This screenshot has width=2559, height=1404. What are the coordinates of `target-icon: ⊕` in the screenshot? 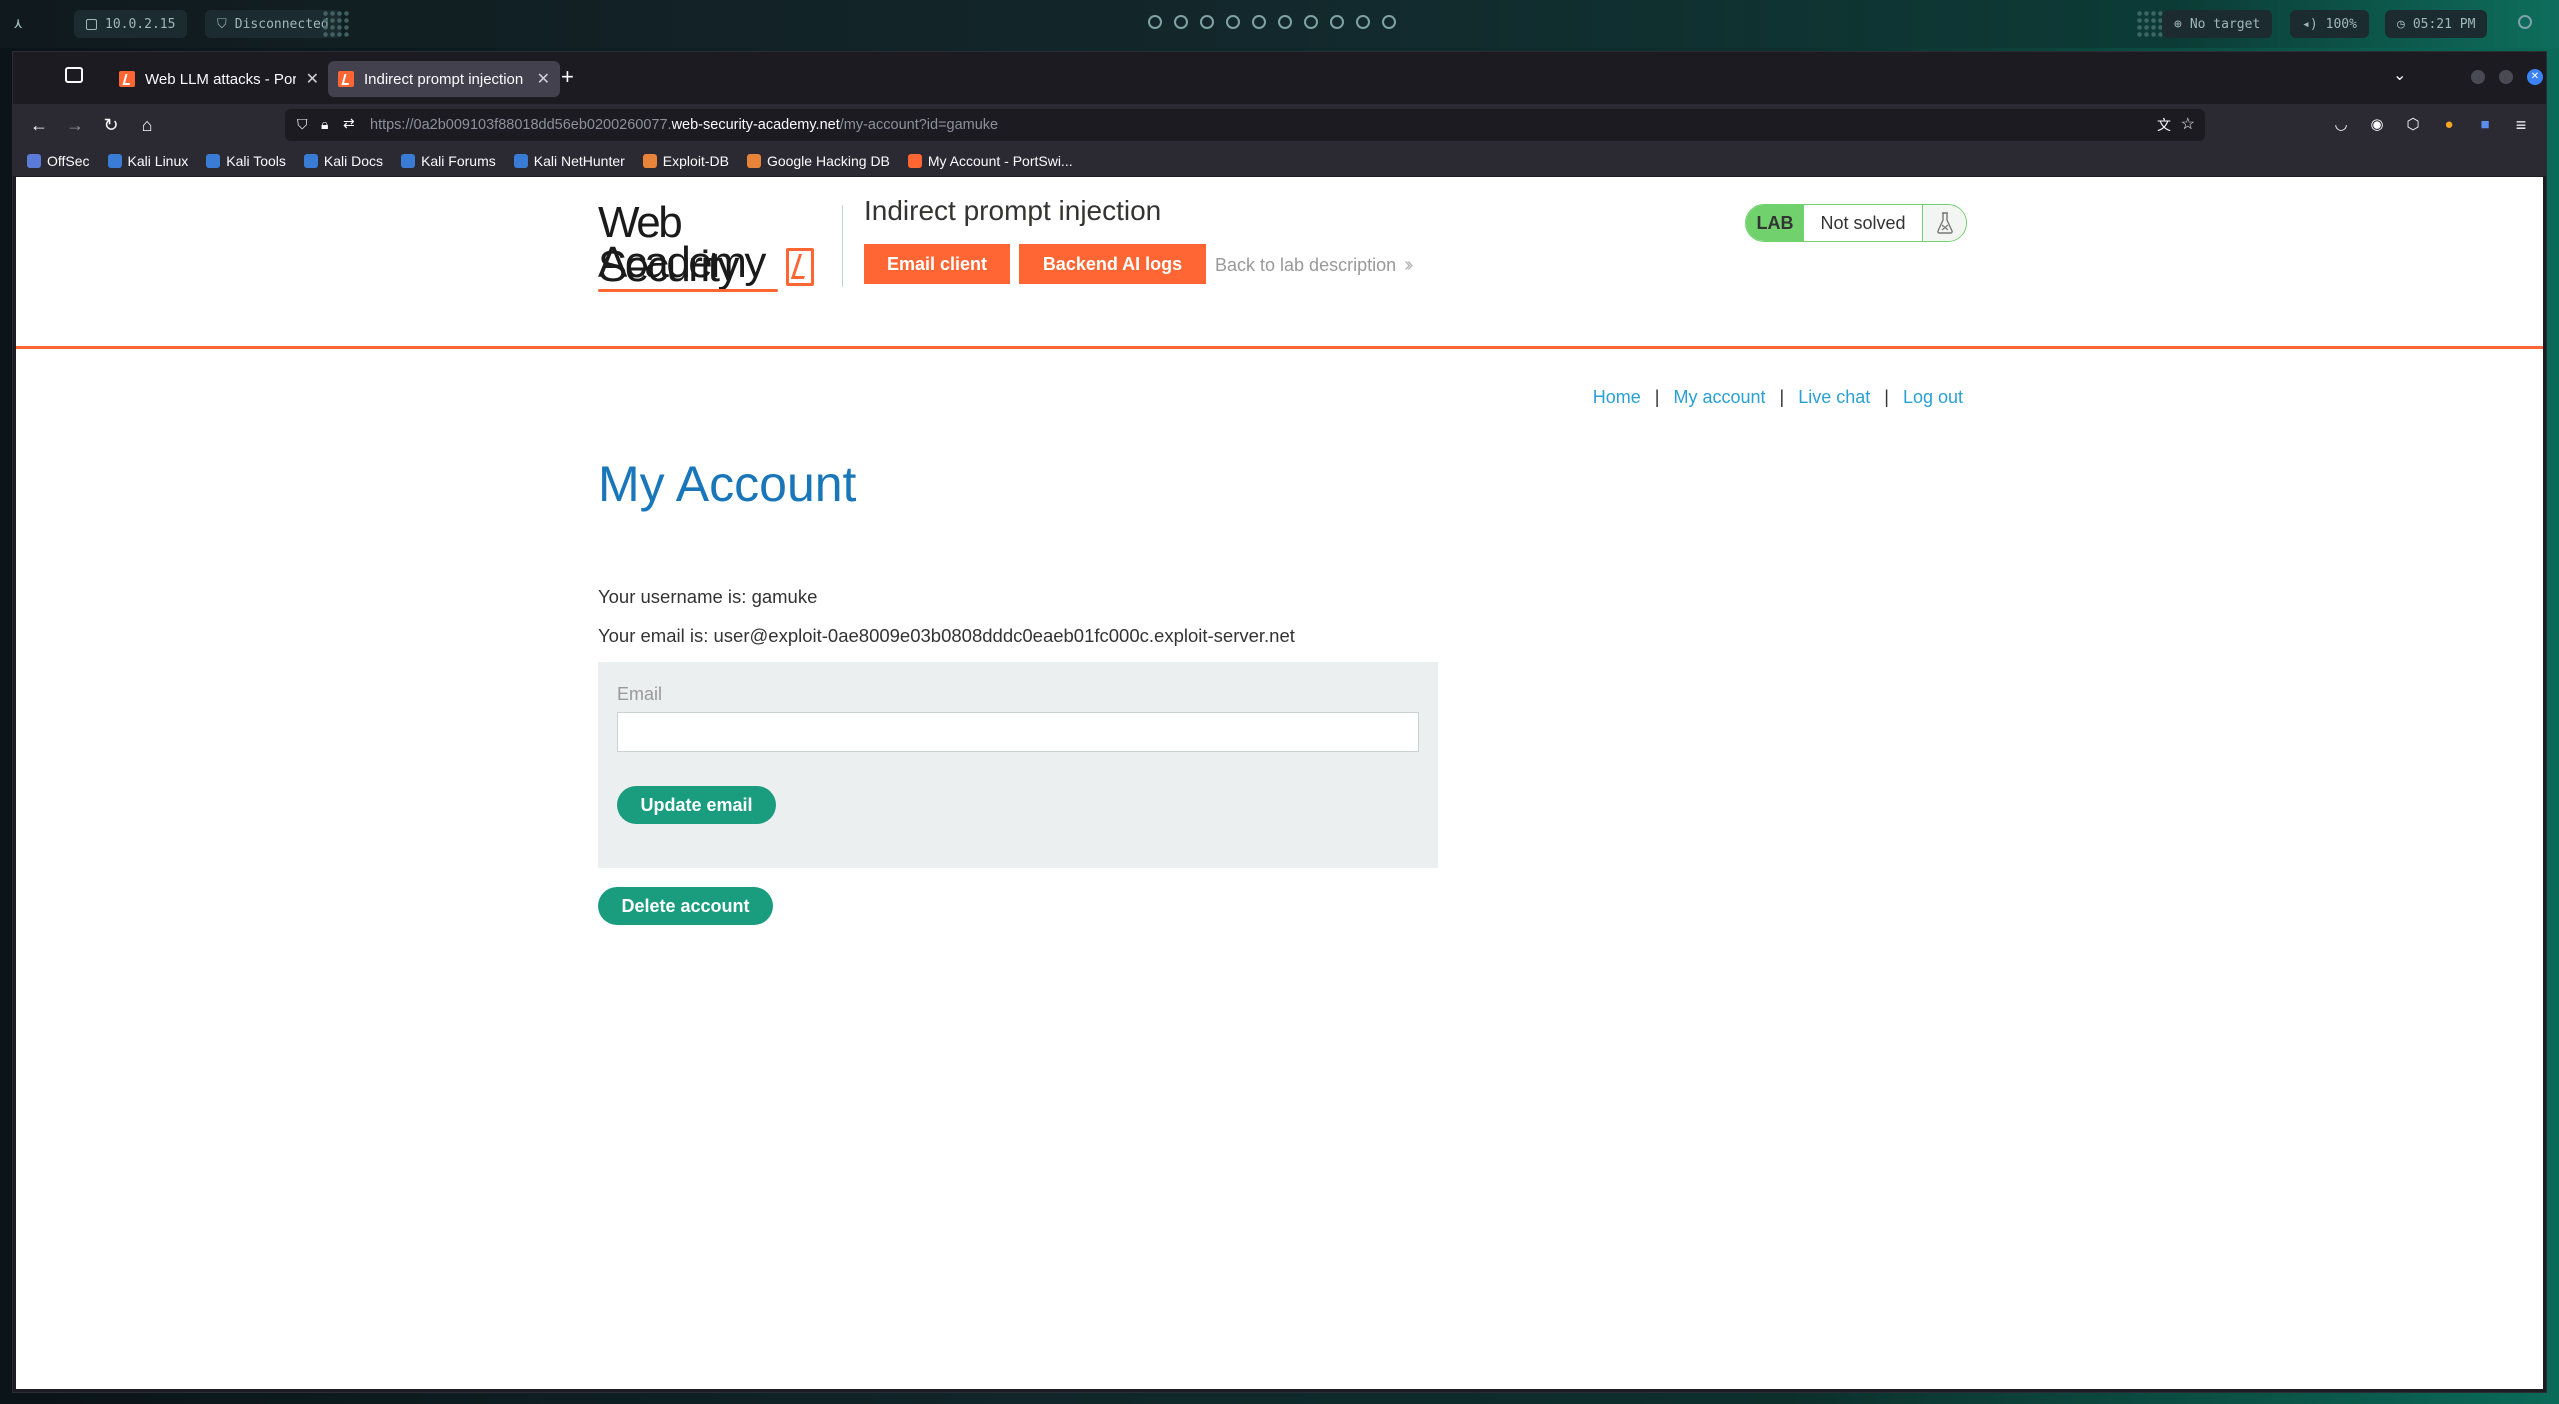 It's located at (2178, 24).